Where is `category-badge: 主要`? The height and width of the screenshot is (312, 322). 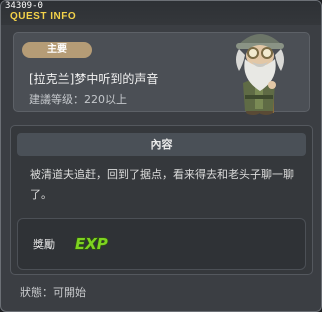 category-badge: 主要 is located at coordinates (57, 50).